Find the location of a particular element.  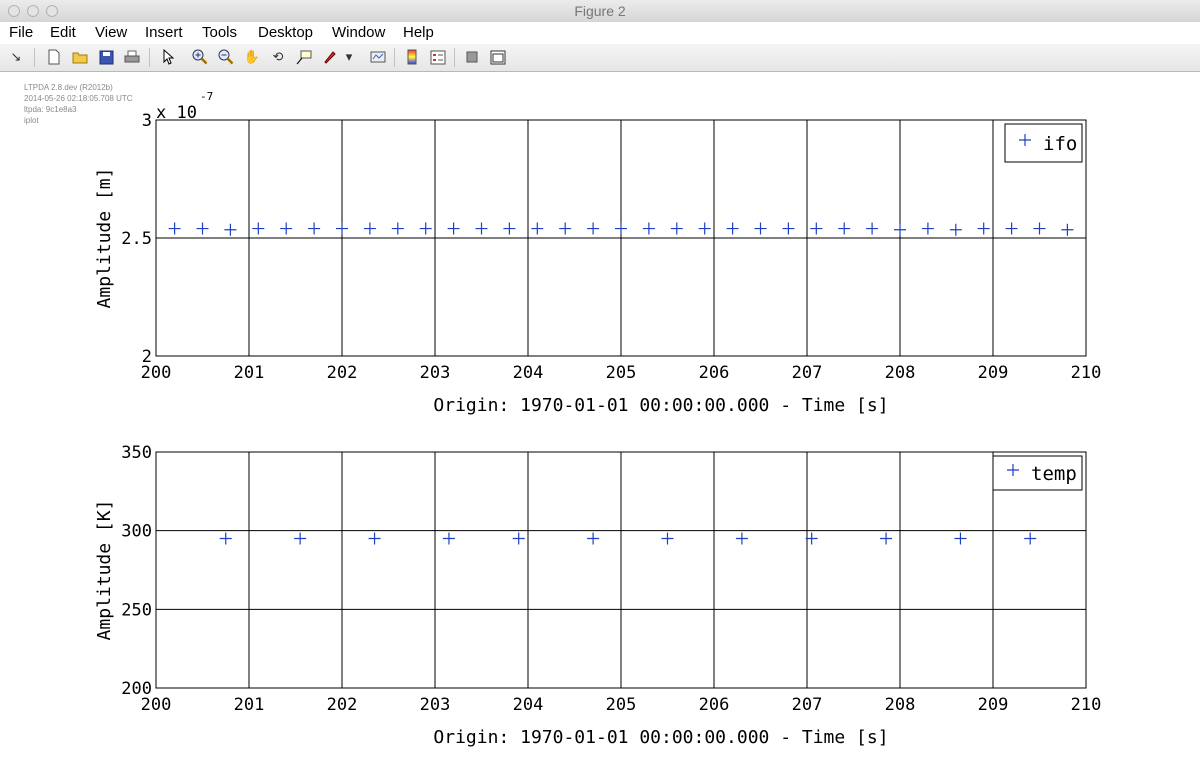

legend-icon is located at coordinates (438, 57).